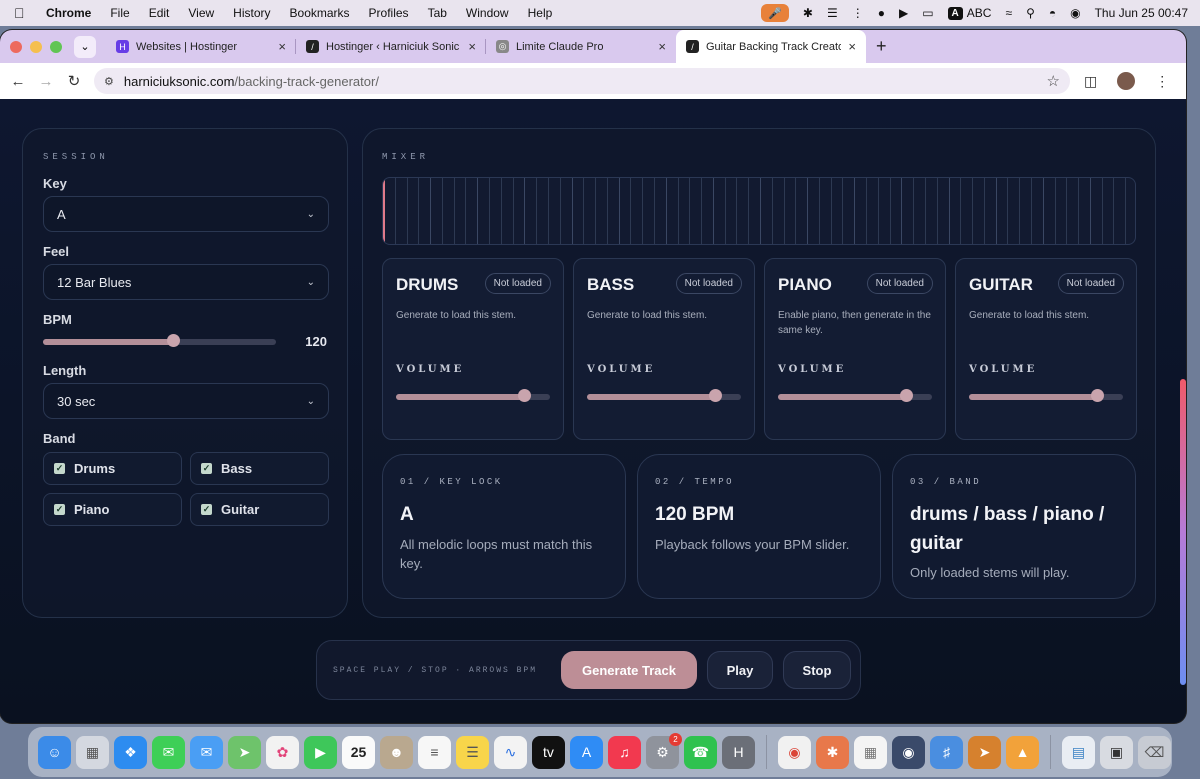 The height and width of the screenshot is (779, 1200). I want to click on scrollbar, so click(1183, 532).